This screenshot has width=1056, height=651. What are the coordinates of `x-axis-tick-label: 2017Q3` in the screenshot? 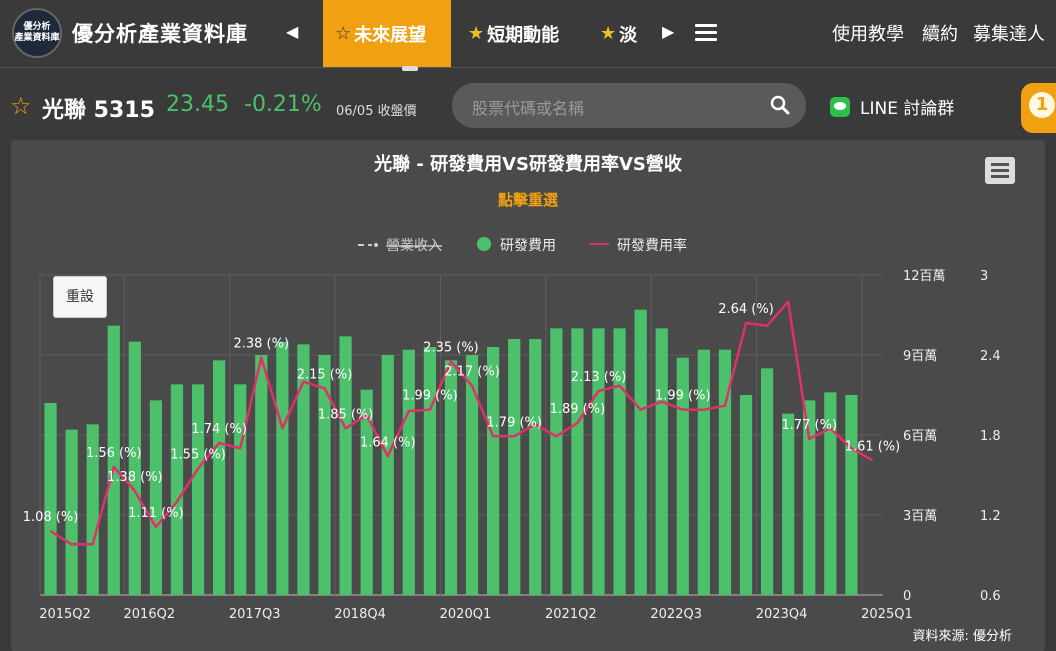 It's located at (255, 614).